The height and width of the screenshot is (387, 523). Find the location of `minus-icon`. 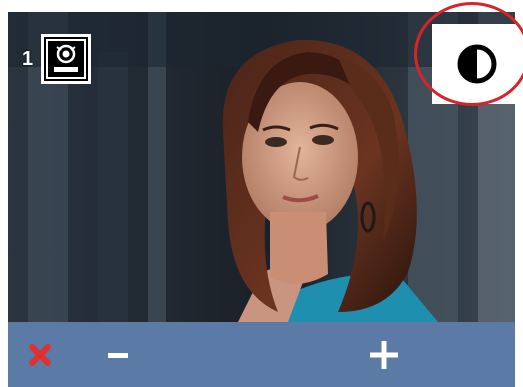

minus-icon is located at coordinates (118, 355).